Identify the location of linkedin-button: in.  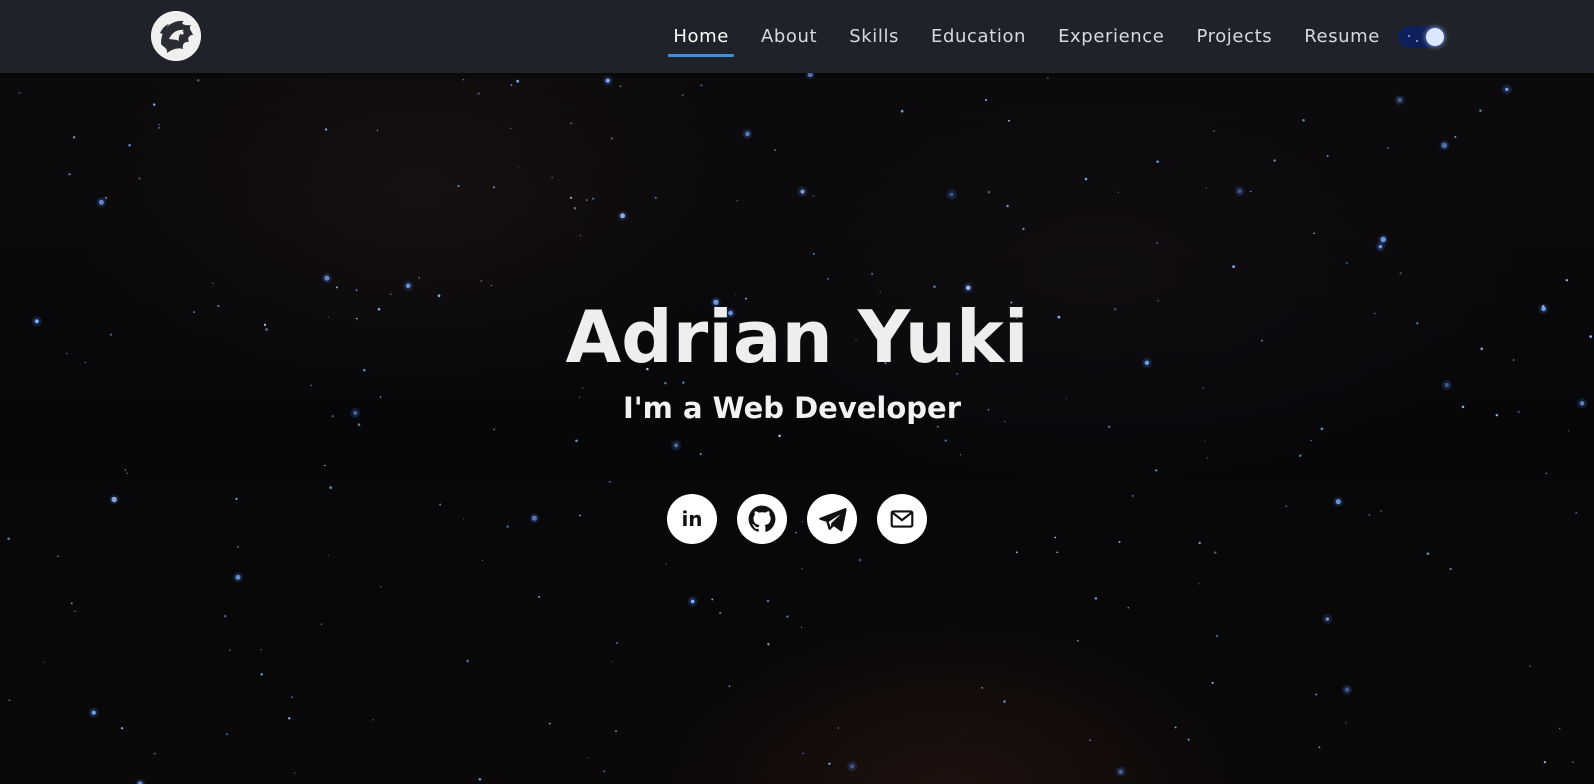
(692, 519).